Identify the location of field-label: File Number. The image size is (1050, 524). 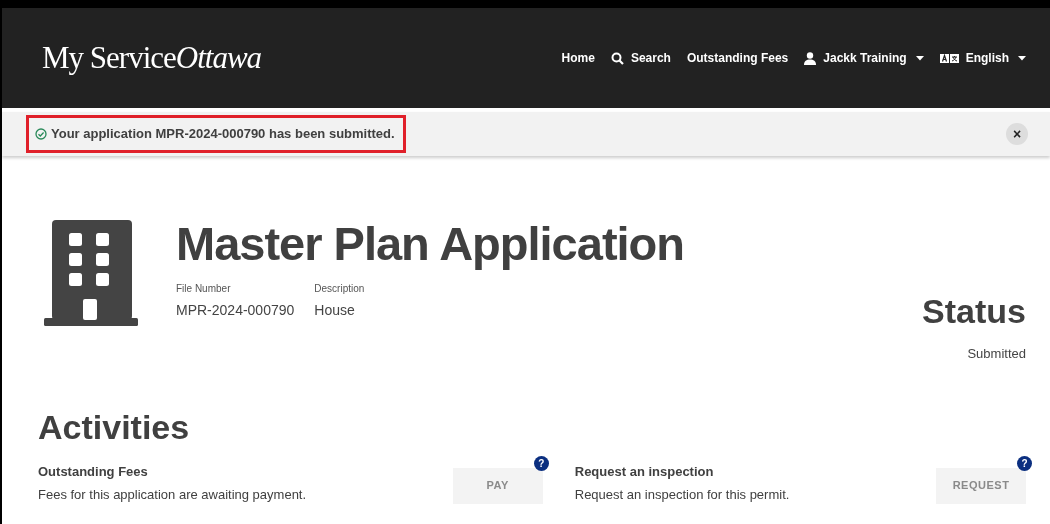
(204, 289).